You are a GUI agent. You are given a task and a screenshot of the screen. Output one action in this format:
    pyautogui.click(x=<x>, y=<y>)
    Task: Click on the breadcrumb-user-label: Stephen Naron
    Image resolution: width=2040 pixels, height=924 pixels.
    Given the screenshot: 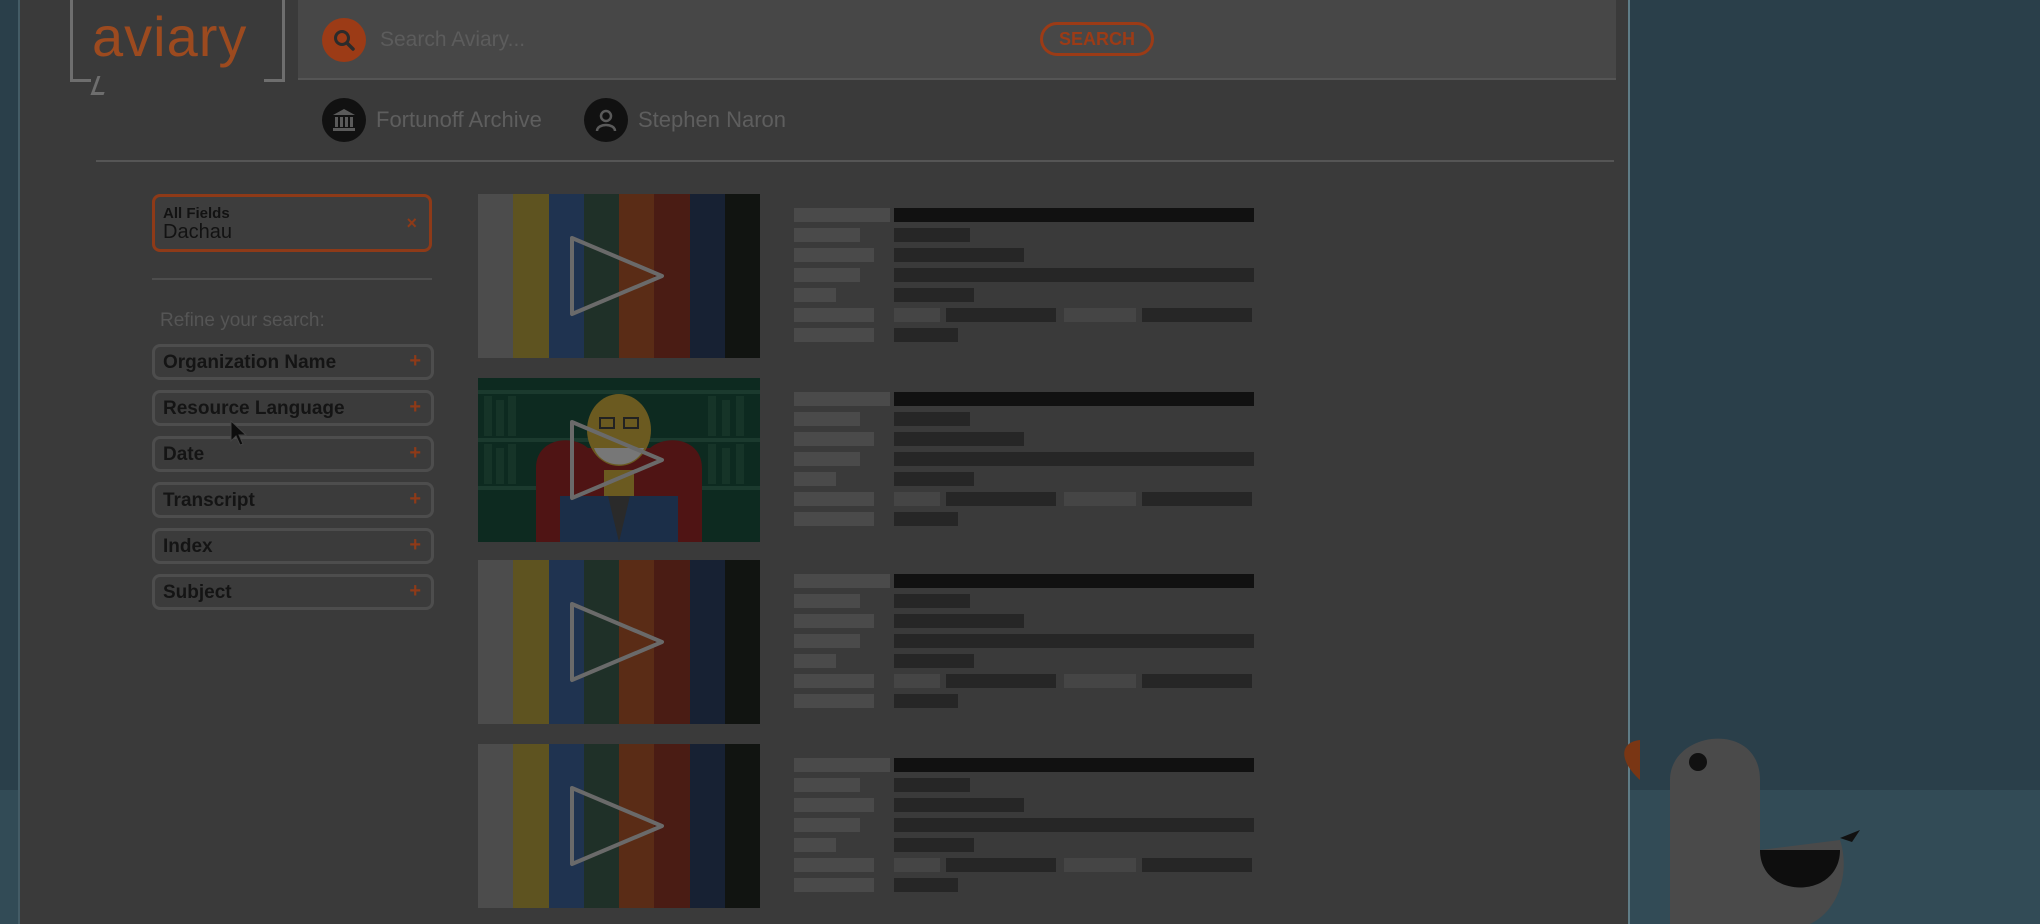 What is the action you would take?
    pyautogui.click(x=712, y=119)
    